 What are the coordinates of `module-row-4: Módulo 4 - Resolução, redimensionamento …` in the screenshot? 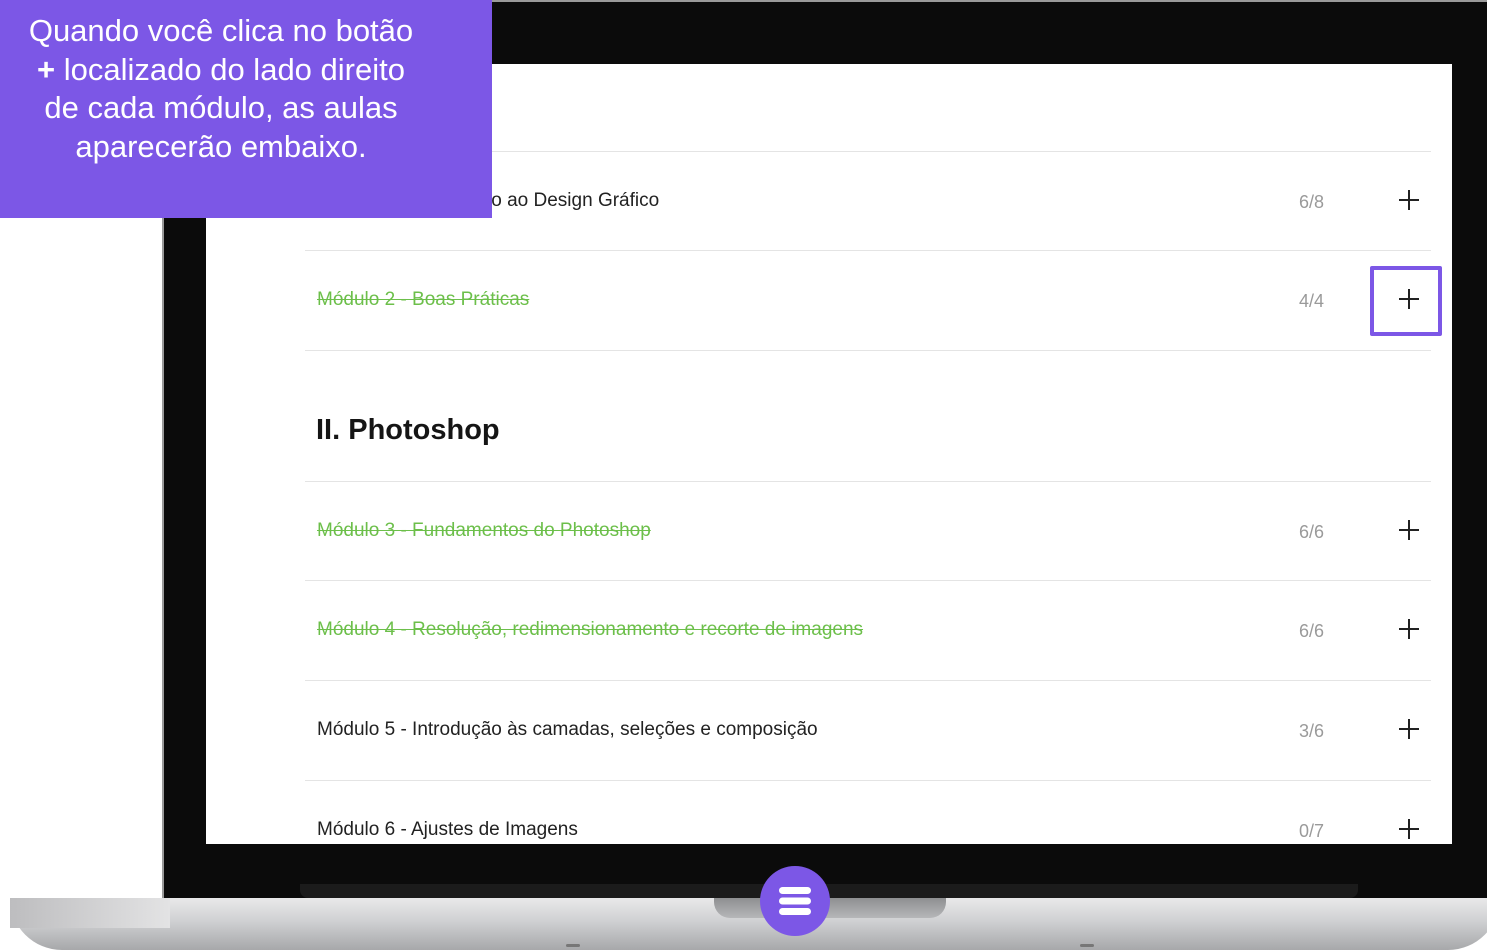 It's located at (868, 631).